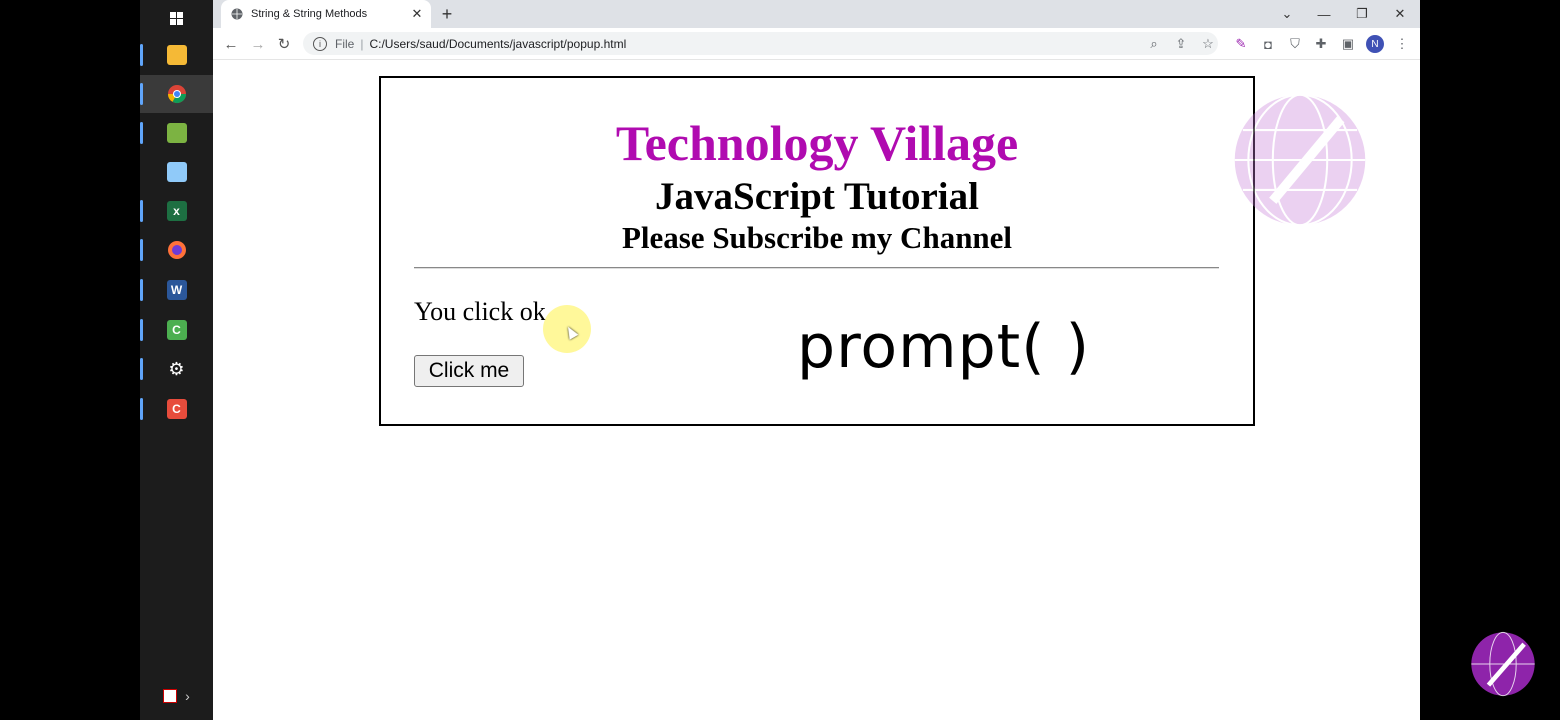 This screenshot has height=720, width=1560. I want to click on share-icon: ⇪, so click(1181, 44).